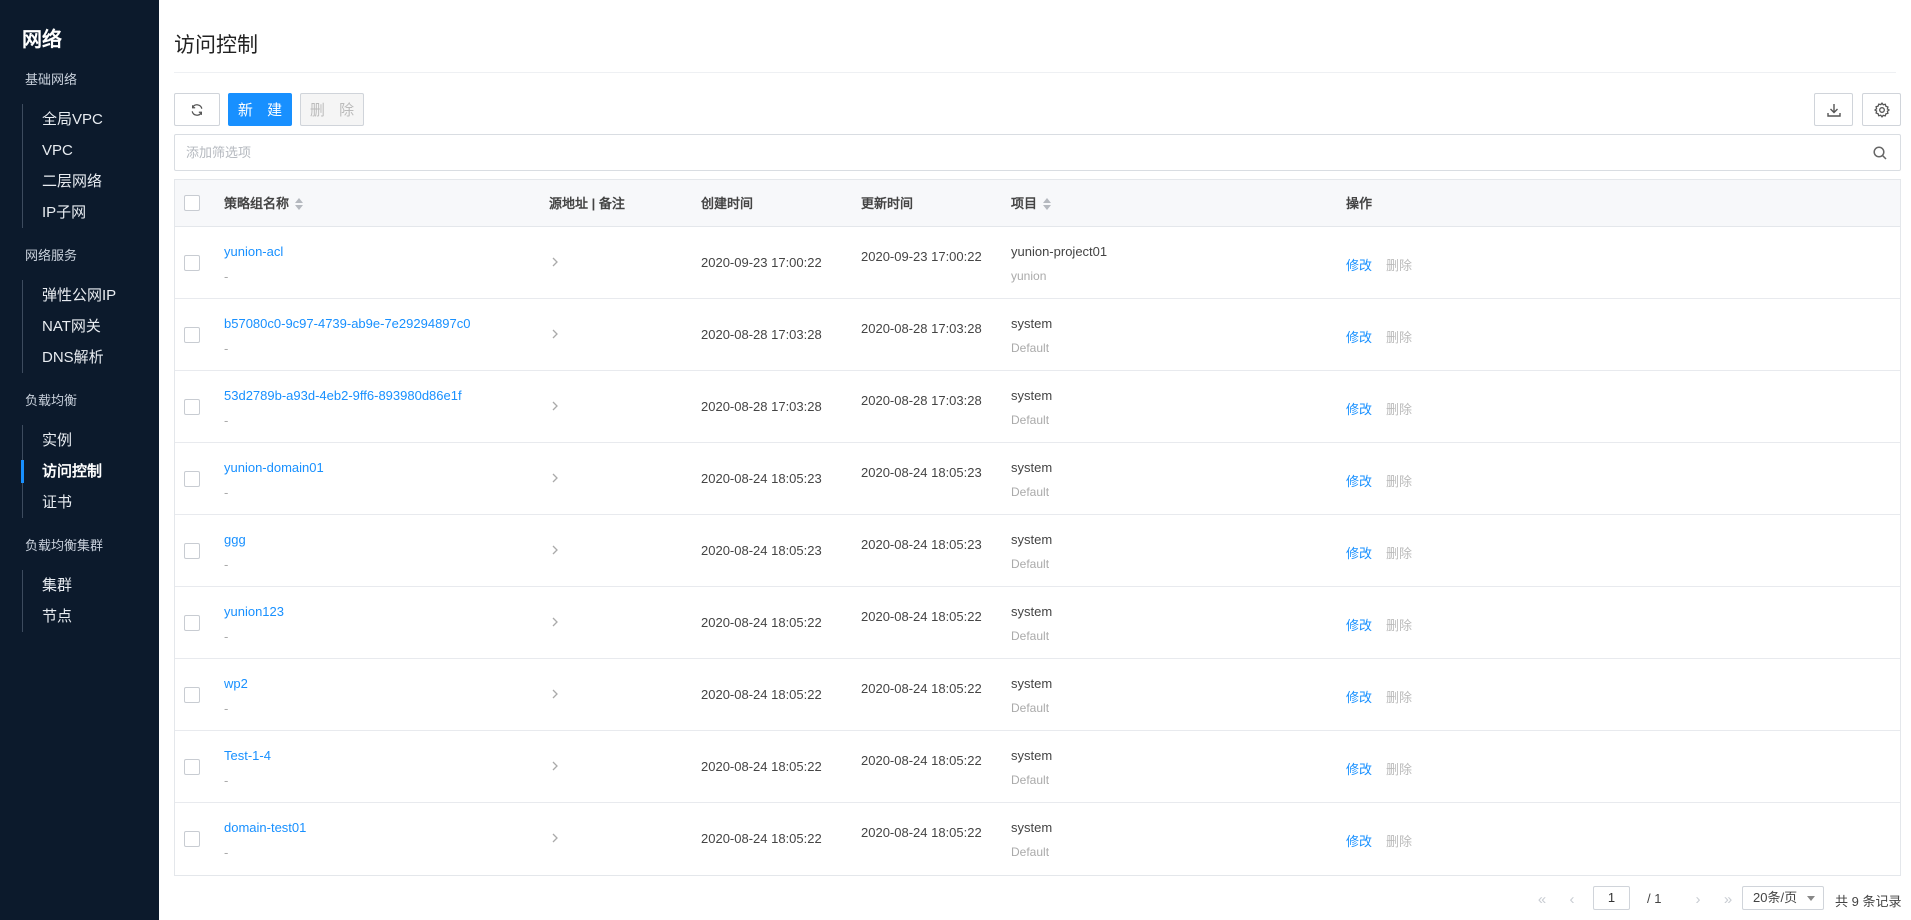 The height and width of the screenshot is (920, 1911). I want to click on column-header-project: 项目, so click(1031, 203).